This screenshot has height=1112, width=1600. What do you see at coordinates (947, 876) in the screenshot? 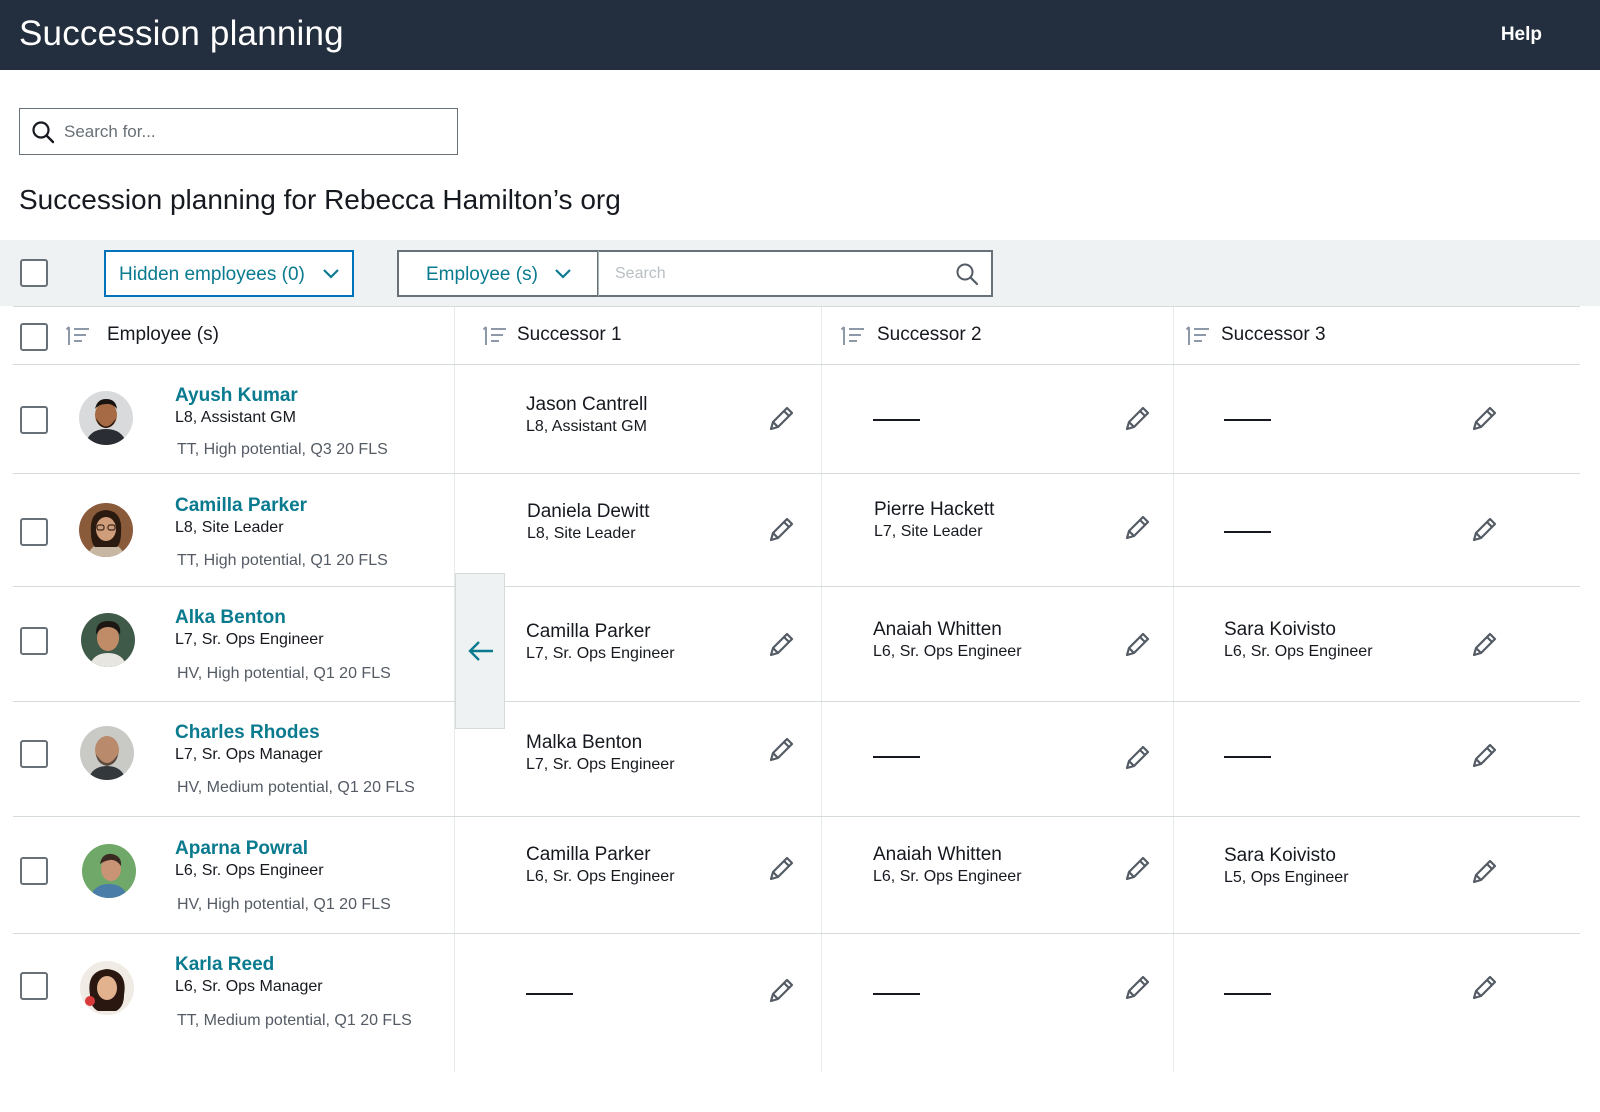
I see `successor-role: L6, Sr. Ops Engineer` at bounding box center [947, 876].